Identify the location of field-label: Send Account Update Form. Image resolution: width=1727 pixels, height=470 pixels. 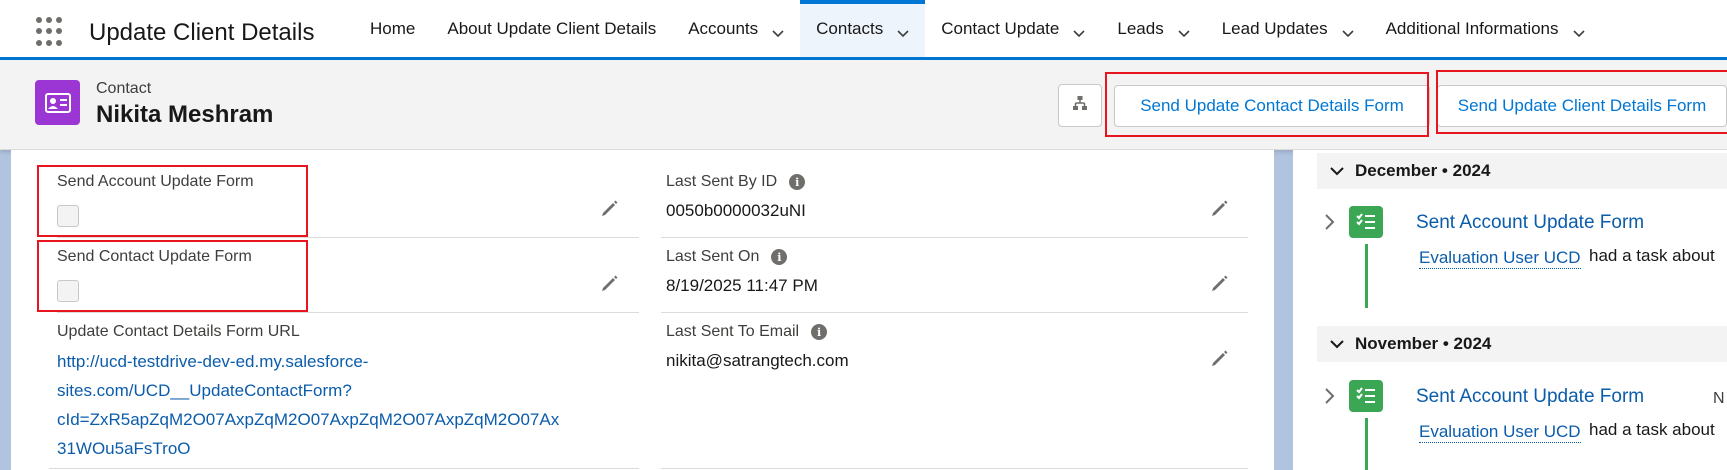
(155, 181).